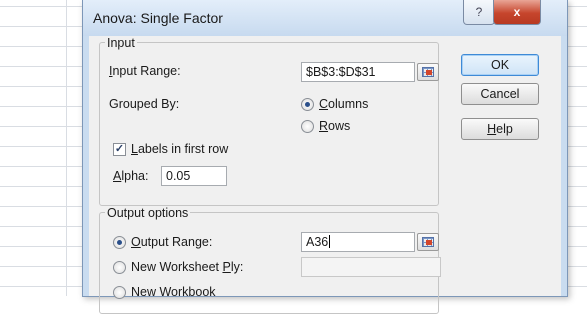  Describe the element at coordinates (172, 242) in the screenshot. I see `output-range-label: Output Range:` at that location.